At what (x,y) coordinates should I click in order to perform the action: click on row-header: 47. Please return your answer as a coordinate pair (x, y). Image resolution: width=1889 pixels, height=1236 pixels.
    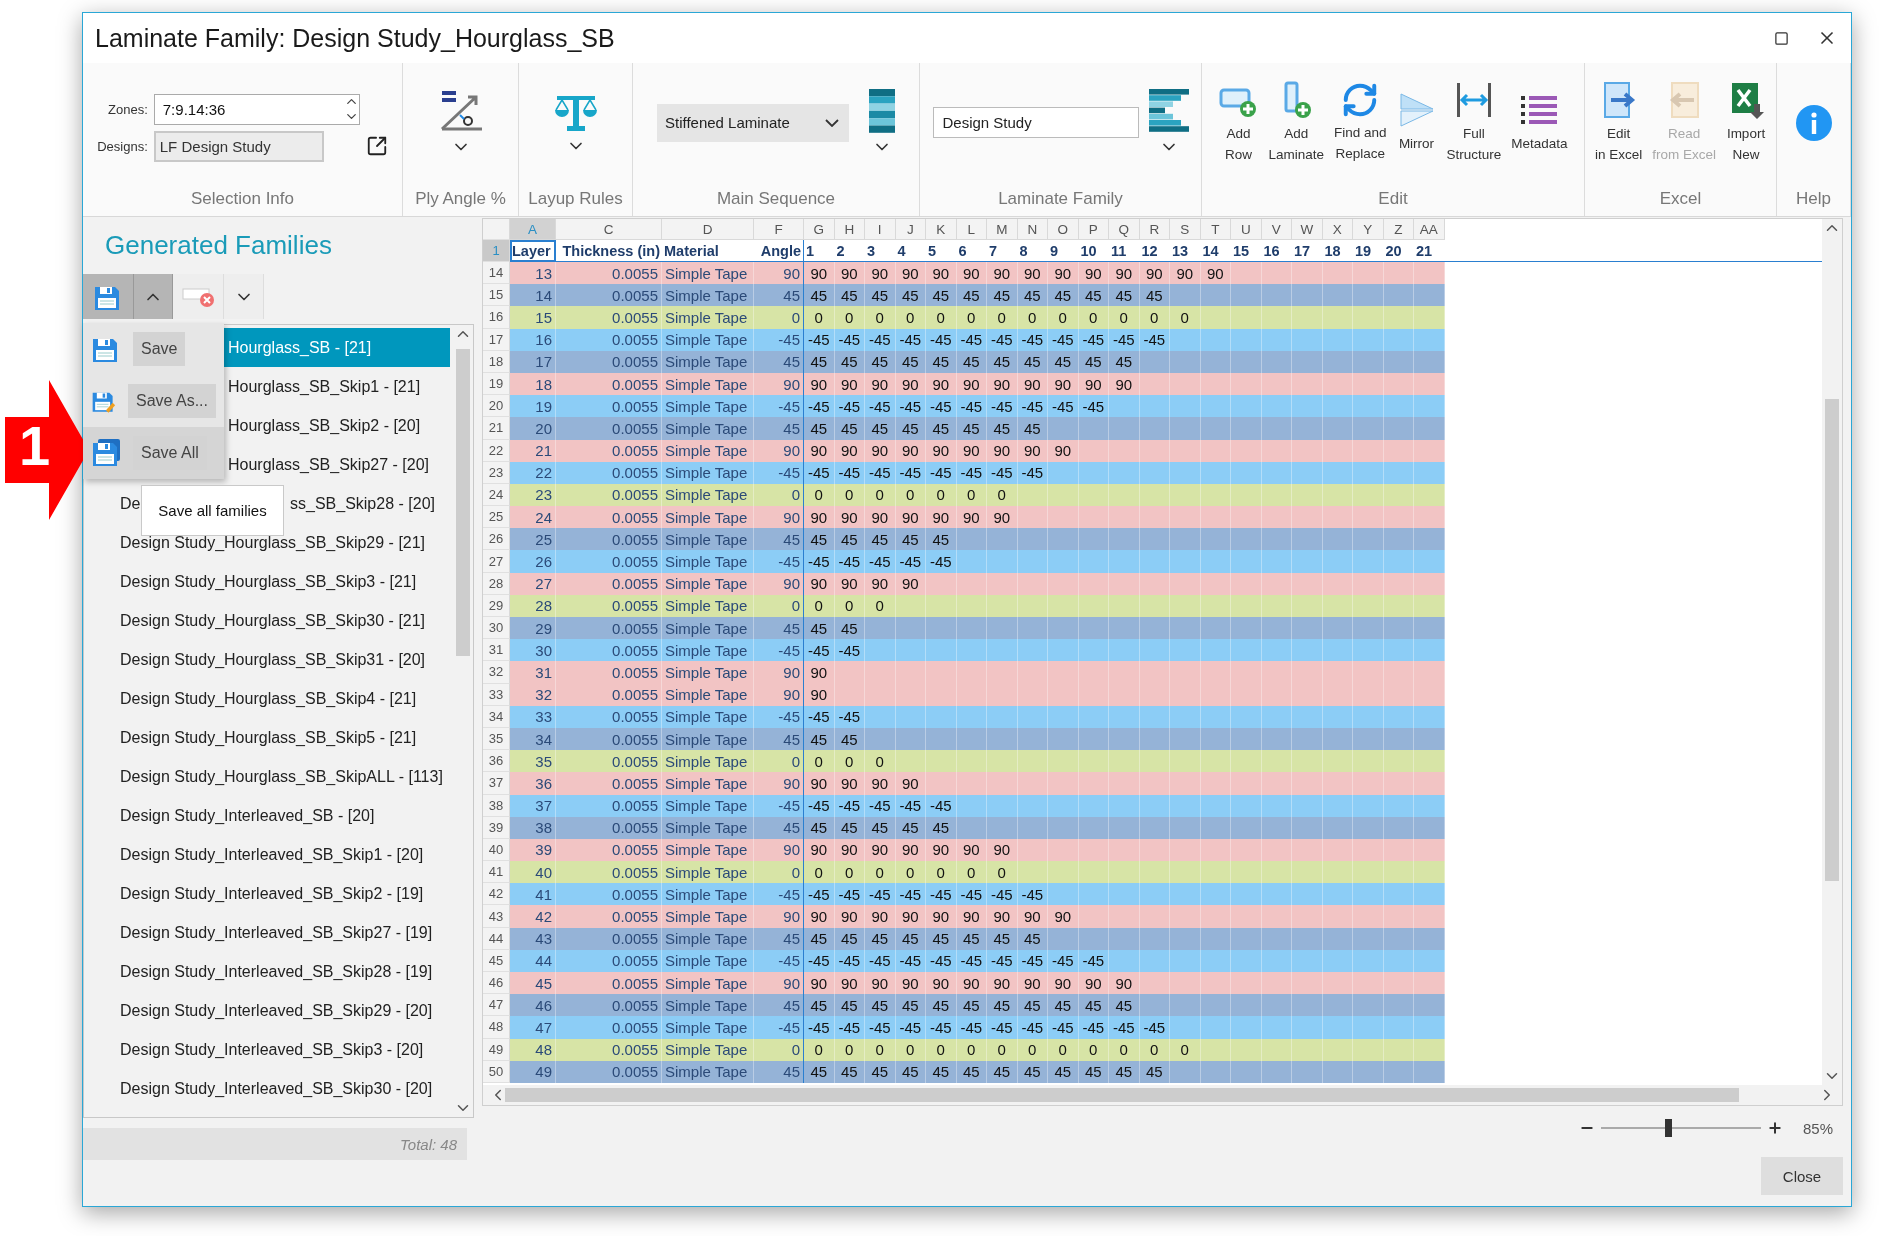
    Looking at the image, I should click on (496, 1005).